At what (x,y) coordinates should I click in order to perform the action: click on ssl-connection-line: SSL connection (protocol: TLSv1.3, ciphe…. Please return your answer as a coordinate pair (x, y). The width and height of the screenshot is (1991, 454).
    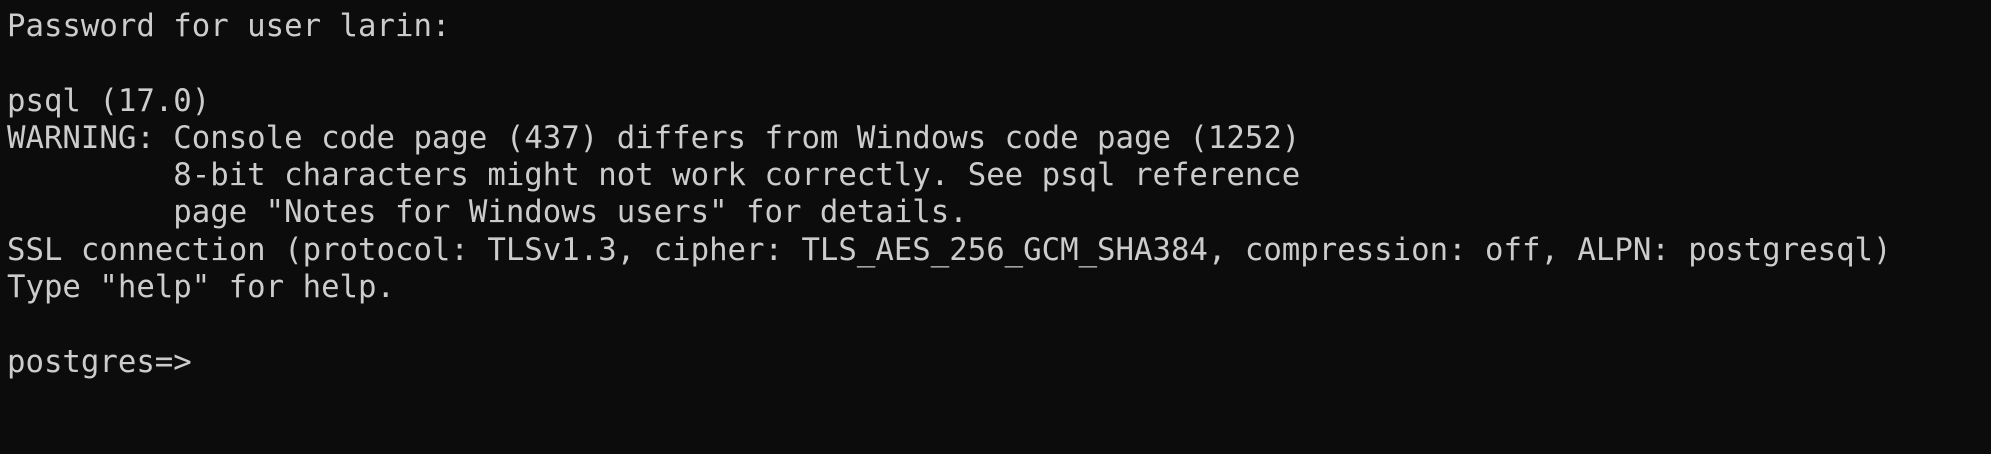
    Looking at the image, I should click on (949, 250).